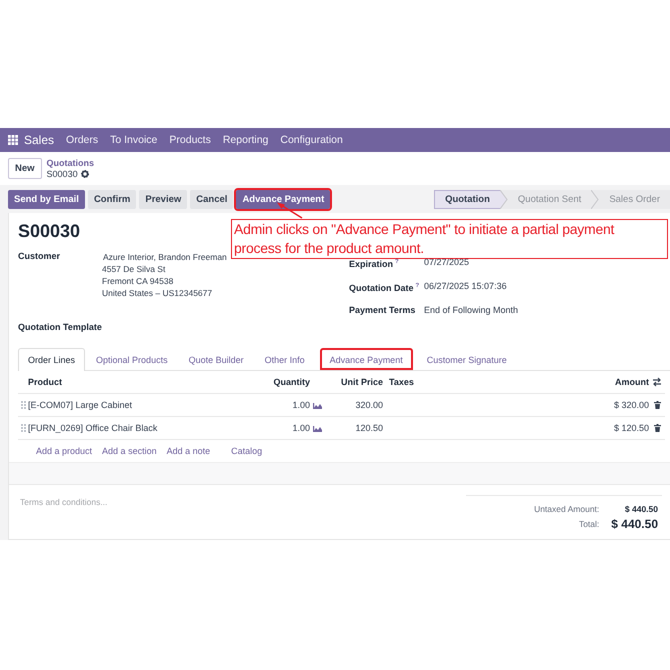 Image resolution: width=670 pixels, height=670 pixels. What do you see at coordinates (49, 232) in the screenshot?
I see `record-title: S00030` at bounding box center [49, 232].